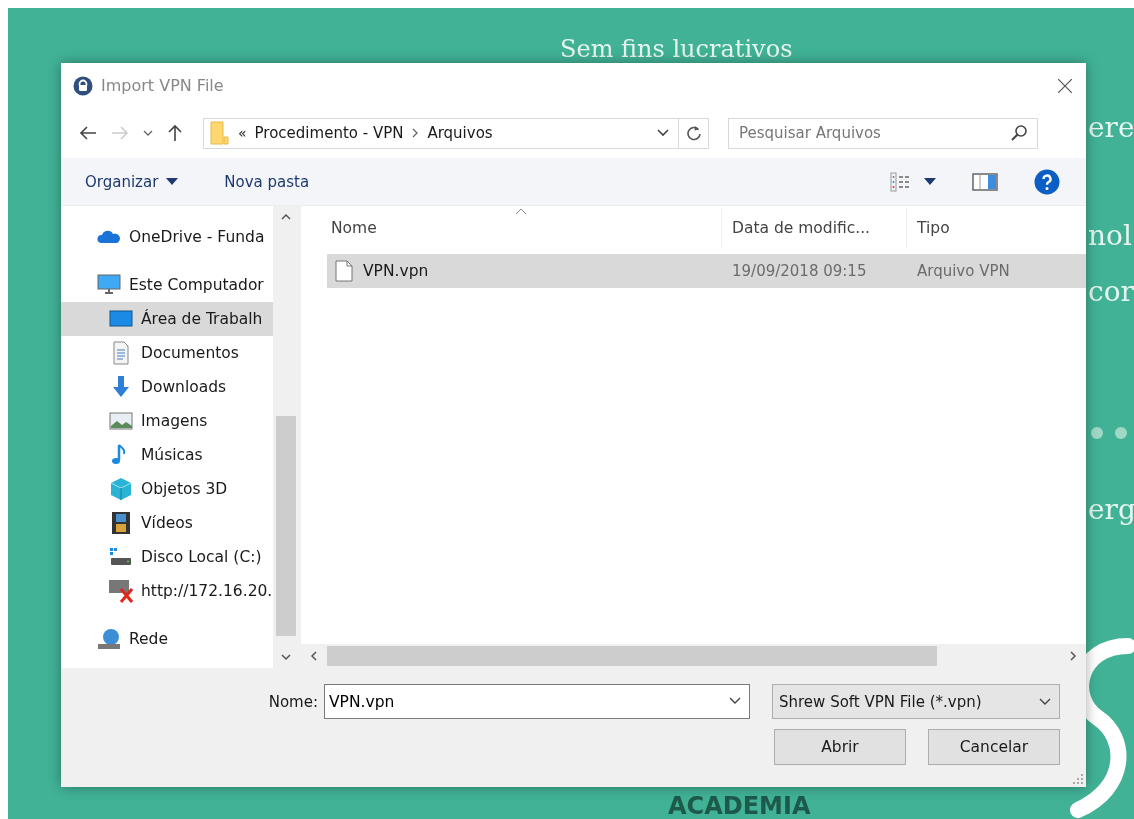  What do you see at coordinates (175, 133) in the screenshot?
I see `up-arrow-icon` at bounding box center [175, 133].